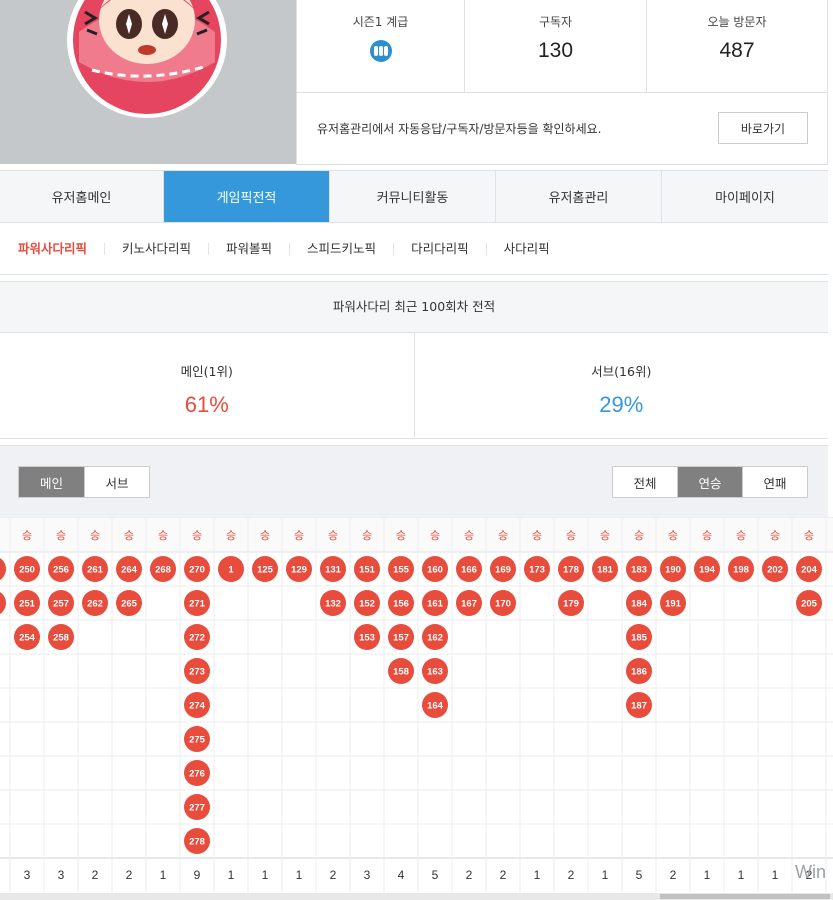 The height and width of the screenshot is (900, 833). I want to click on streak-ball-number: 191, so click(673, 604).